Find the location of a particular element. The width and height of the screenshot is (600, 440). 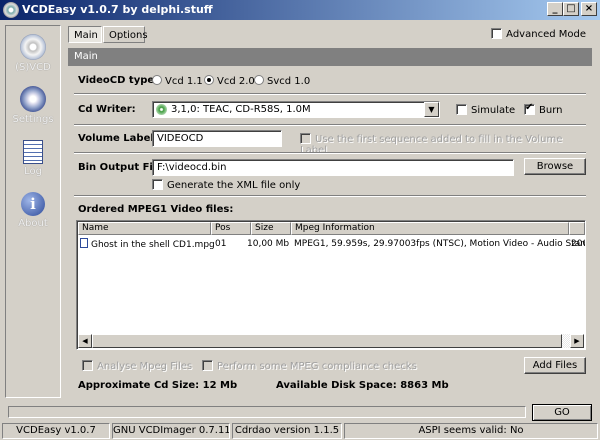

advanced-mode-box is located at coordinates (497, 33).